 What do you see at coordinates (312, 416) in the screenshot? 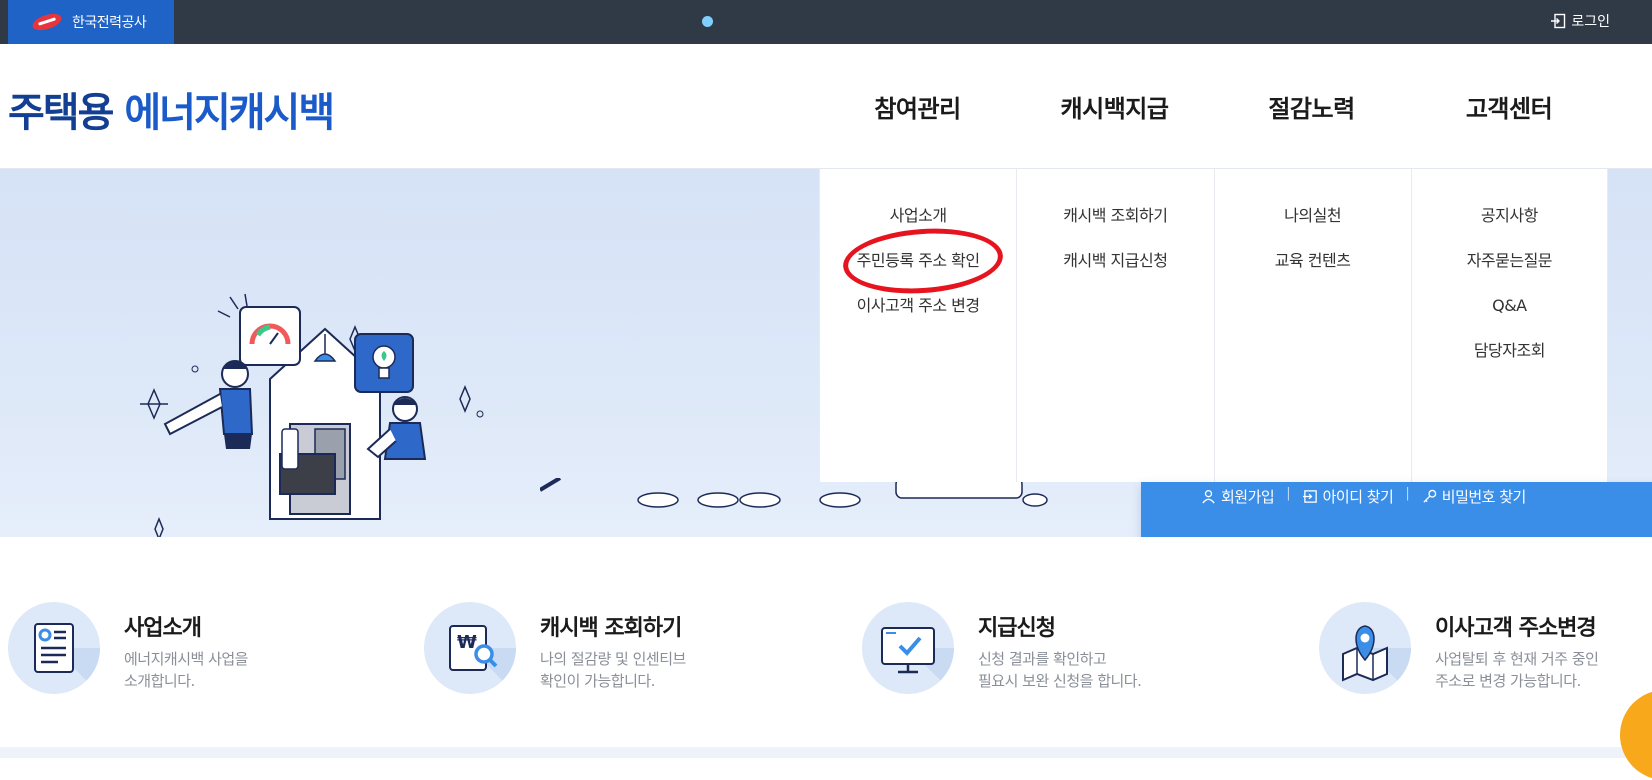
I see `energy-house-illustration` at bounding box center [312, 416].